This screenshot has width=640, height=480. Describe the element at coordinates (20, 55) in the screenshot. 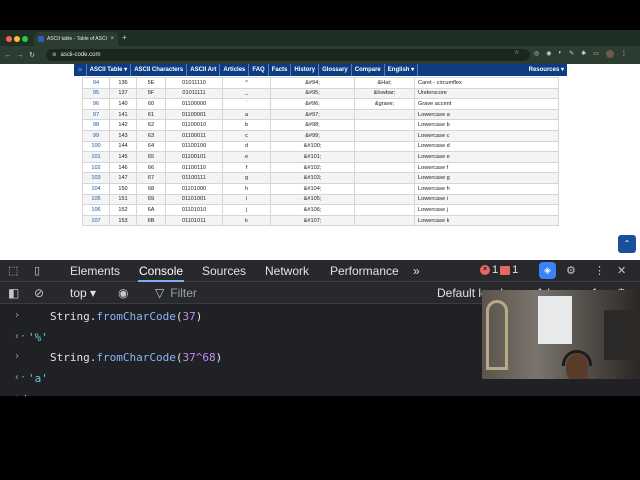

I see `forward-arrow-icon: →` at that location.